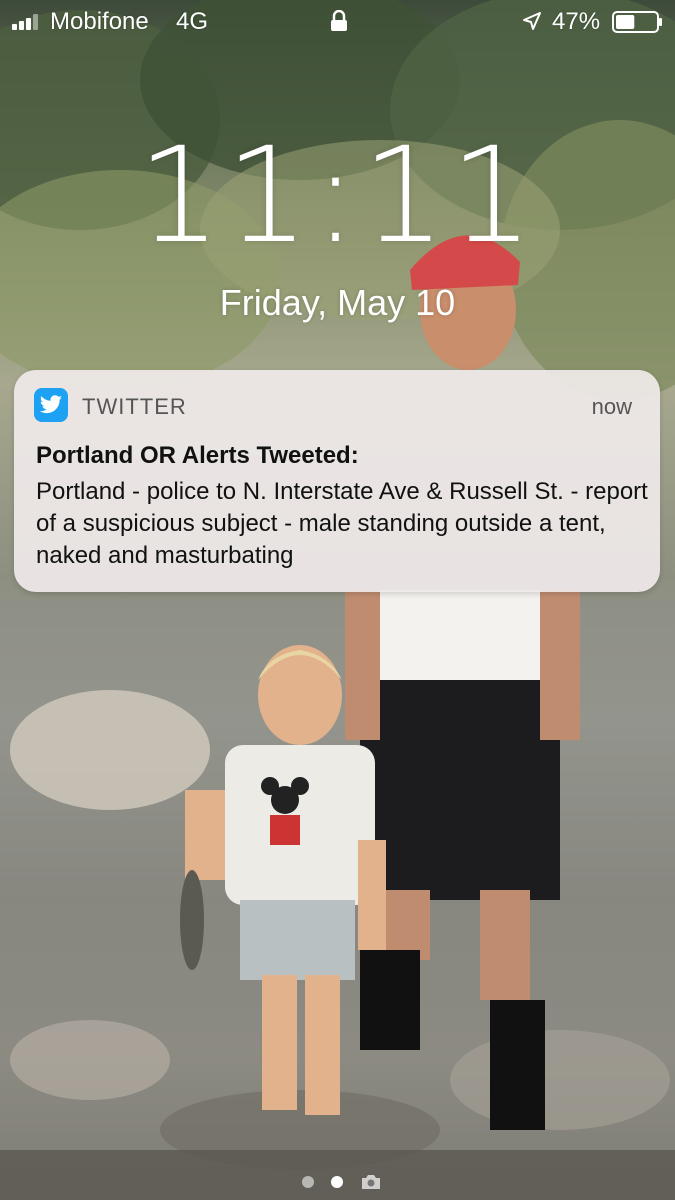 The height and width of the screenshot is (1200, 675). Describe the element at coordinates (576, 21) in the screenshot. I see `battery-percentage: 47%` at that location.